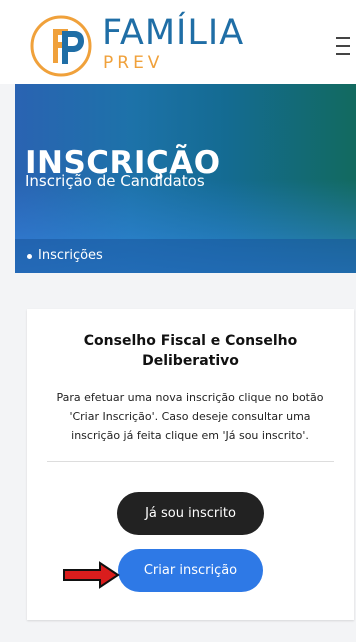 The height and width of the screenshot is (642, 356). What do you see at coordinates (190, 461) in the screenshot?
I see `card-divider` at bounding box center [190, 461].